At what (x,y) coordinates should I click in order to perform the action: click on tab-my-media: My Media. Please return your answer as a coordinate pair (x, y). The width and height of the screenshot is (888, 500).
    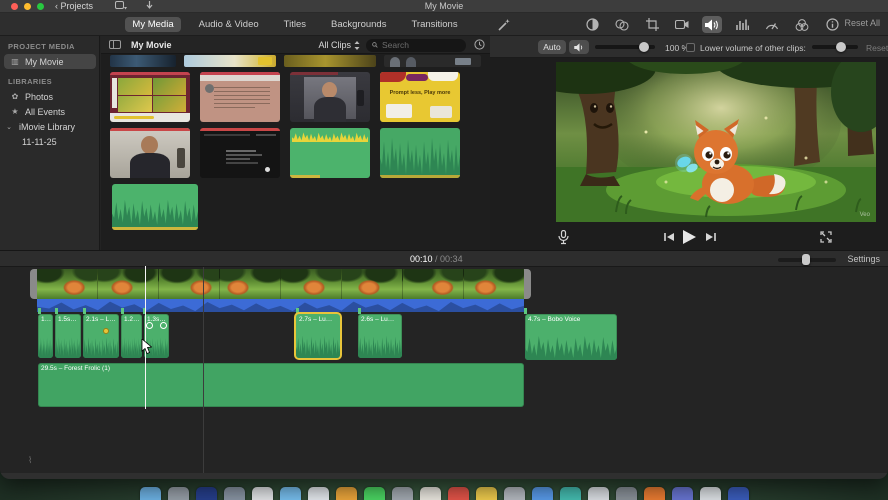
    Looking at the image, I should click on (153, 24).